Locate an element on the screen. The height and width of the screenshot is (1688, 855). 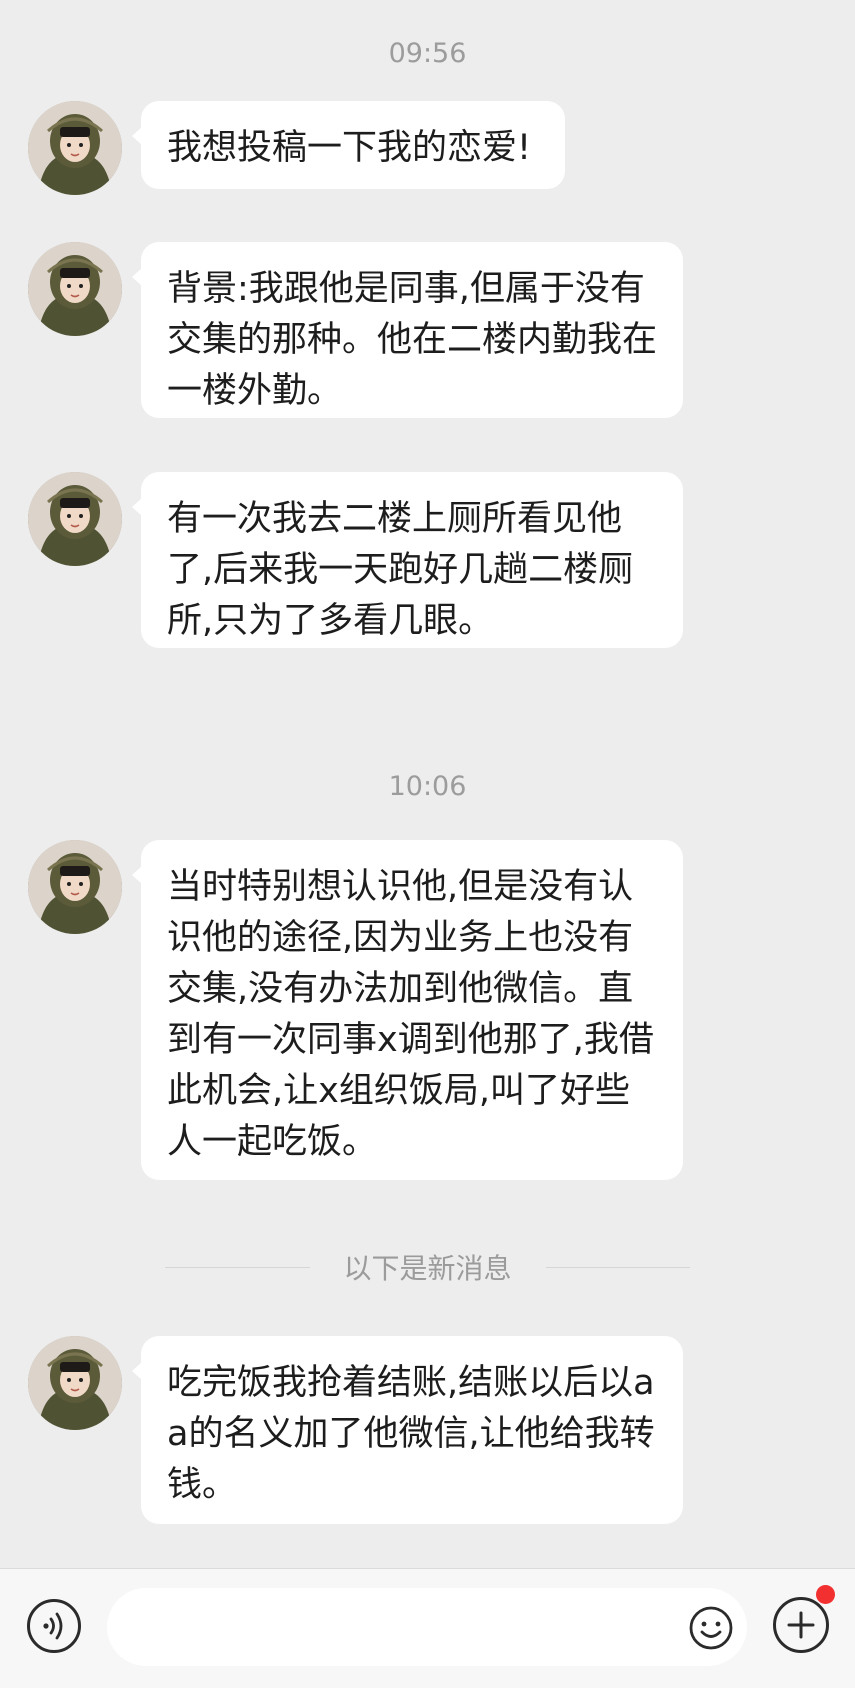
emoji-icon is located at coordinates (711, 1628).